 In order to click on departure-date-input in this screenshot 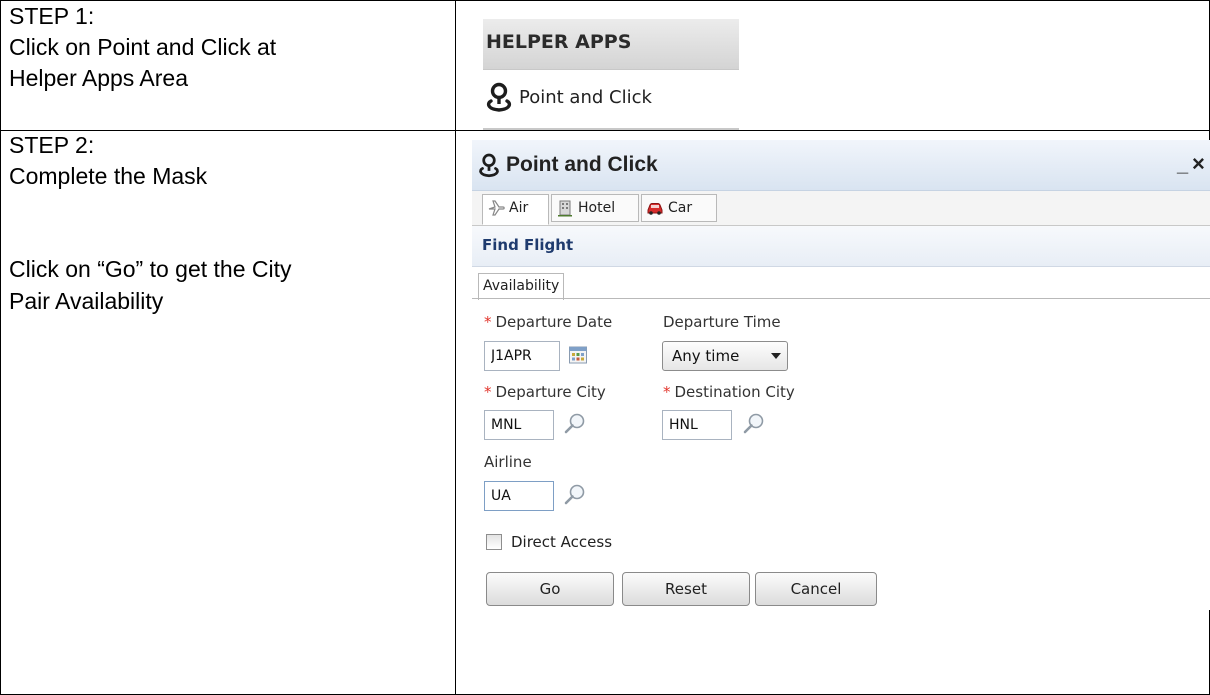, I will do `click(522, 356)`.